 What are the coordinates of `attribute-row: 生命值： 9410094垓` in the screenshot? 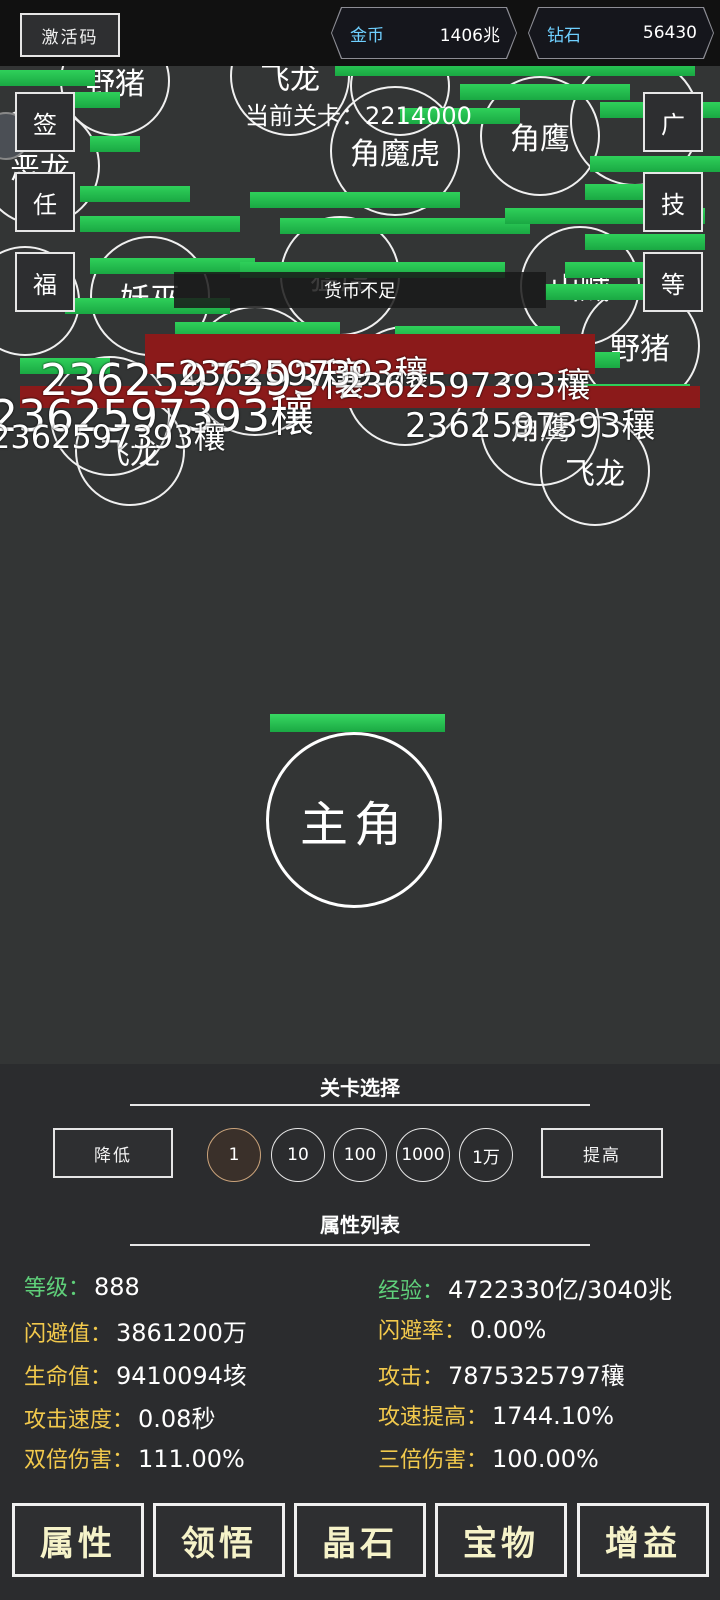 It's located at (135, 1373).